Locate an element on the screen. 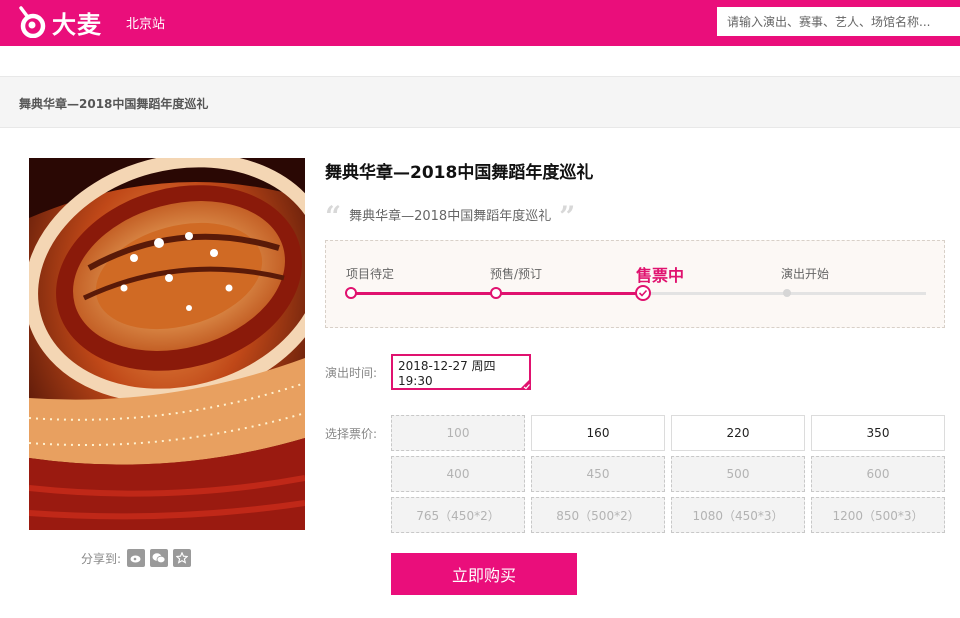 This screenshot has width=960, height=618. event-subtitle: 舞典华章—2018中国舞蹈年度巡礼 is located at coordinates (450, 216).